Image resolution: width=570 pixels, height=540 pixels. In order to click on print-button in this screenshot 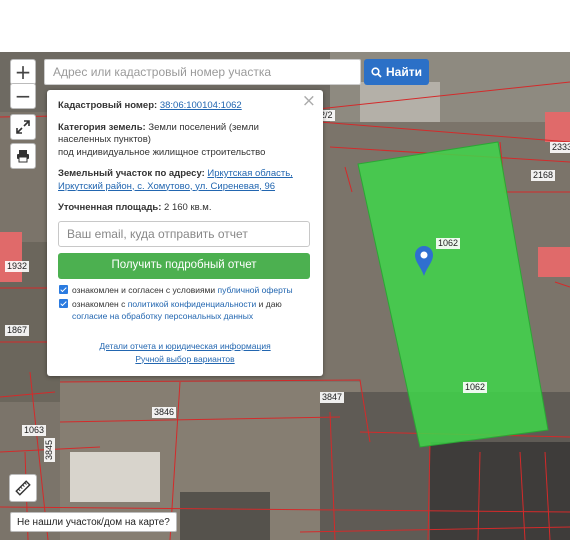, I will do `click(23, 156)`.